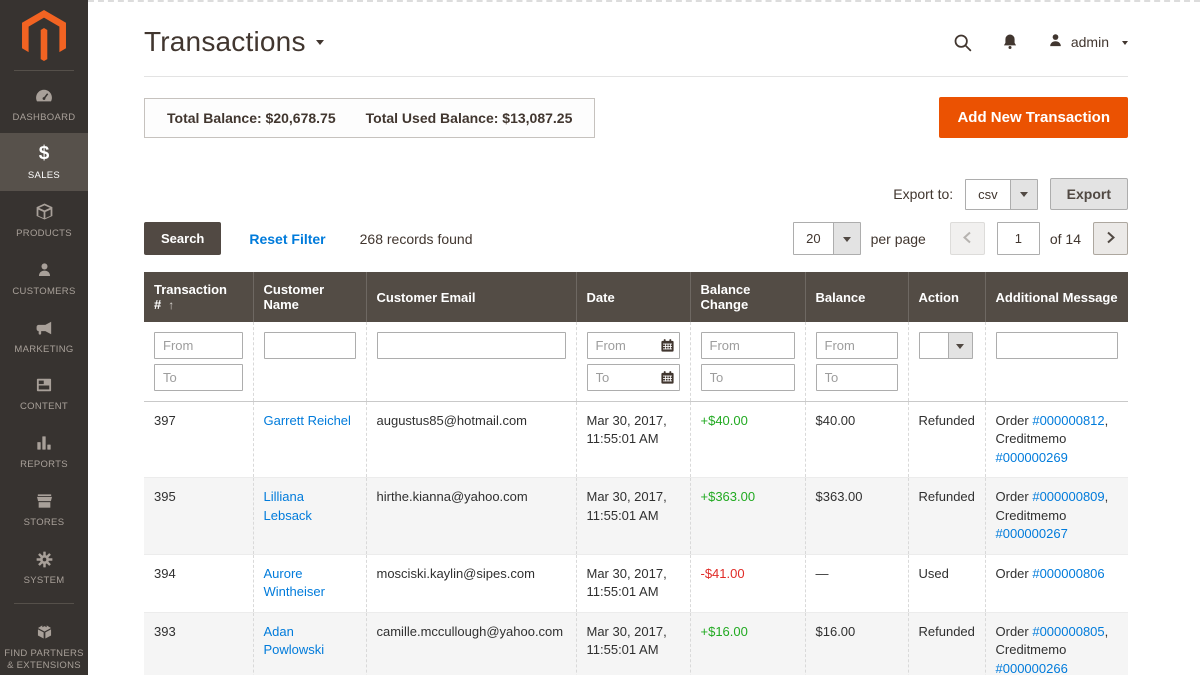 The image size is (1200, 675). Describe the element at coordinates (537, 117) in the screenshot. I see `total-used-balance-value: $13,087.25` at that location.